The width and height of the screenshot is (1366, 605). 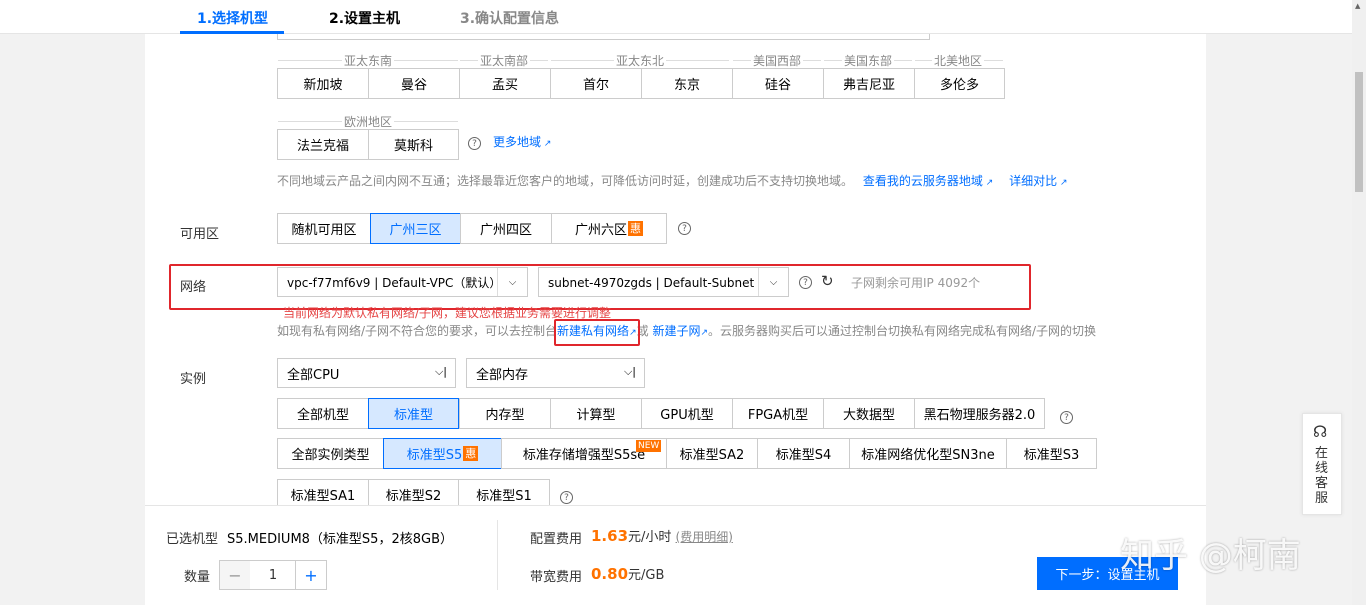 What do you see at coordinates (1322, 476) in the screenshot?
I see `online-service-label: 在线客服` at bounding box center [1322, 476].